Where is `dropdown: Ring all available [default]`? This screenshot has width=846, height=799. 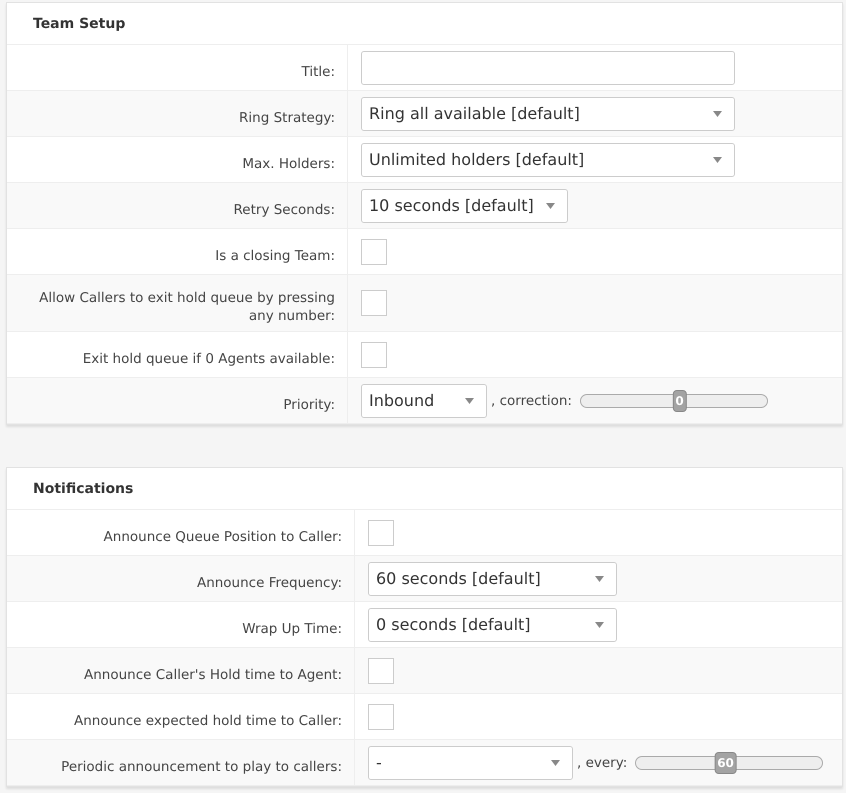
dropdown: Ring all available [default] is located at coordinates (548, 113).